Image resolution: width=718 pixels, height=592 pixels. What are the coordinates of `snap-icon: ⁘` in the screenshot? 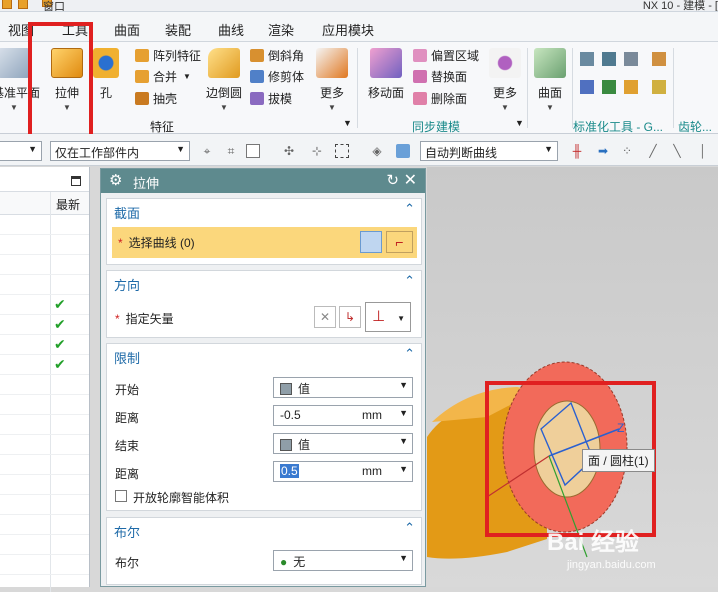 It's located at (627, 151).